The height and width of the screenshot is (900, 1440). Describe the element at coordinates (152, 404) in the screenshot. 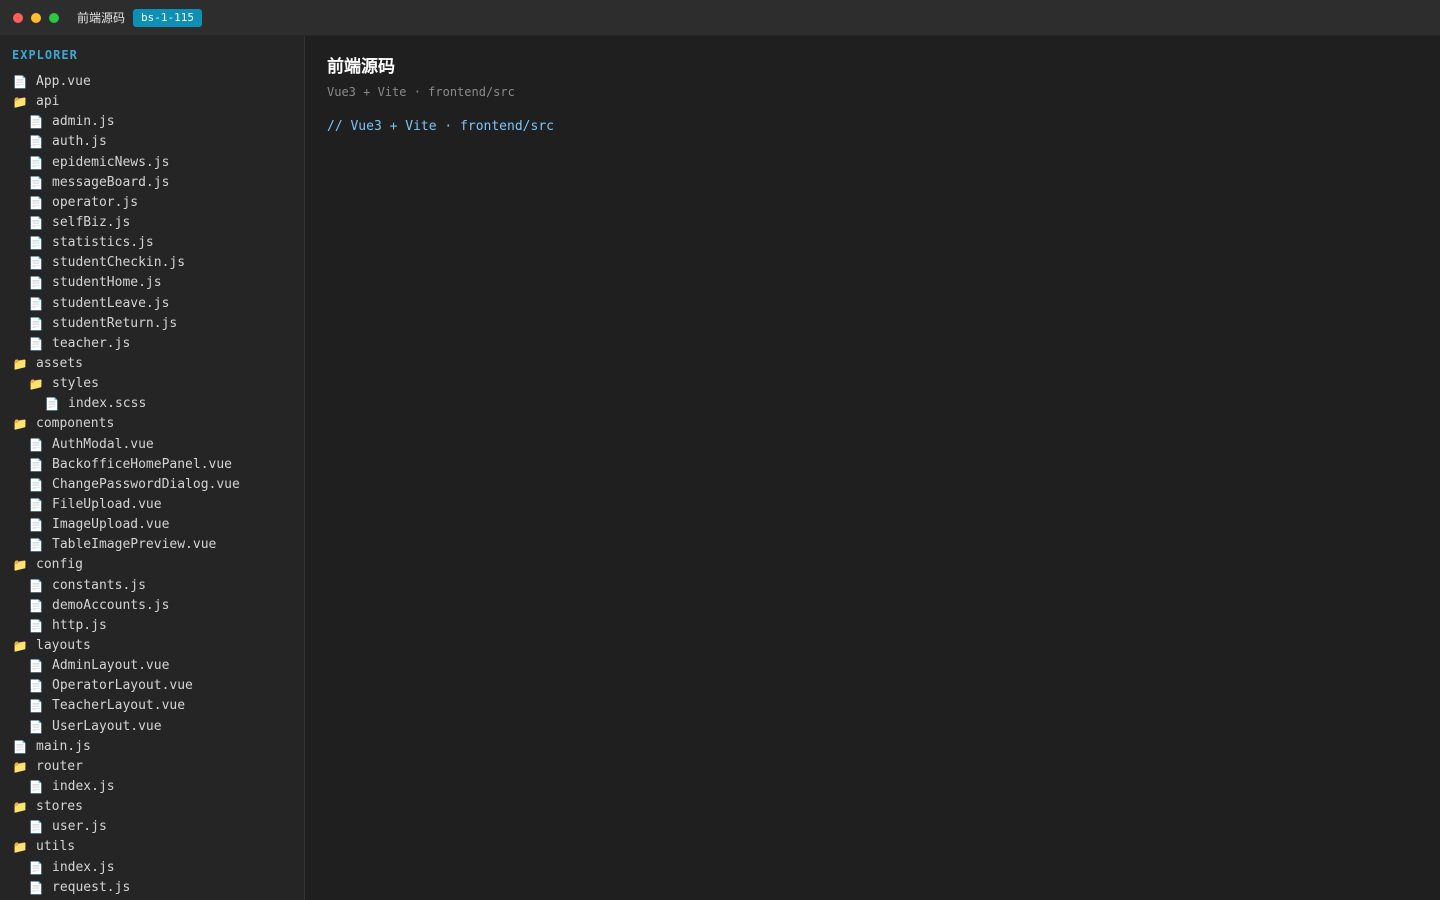

I see `tree-file: 📄 index.scss` at that location.